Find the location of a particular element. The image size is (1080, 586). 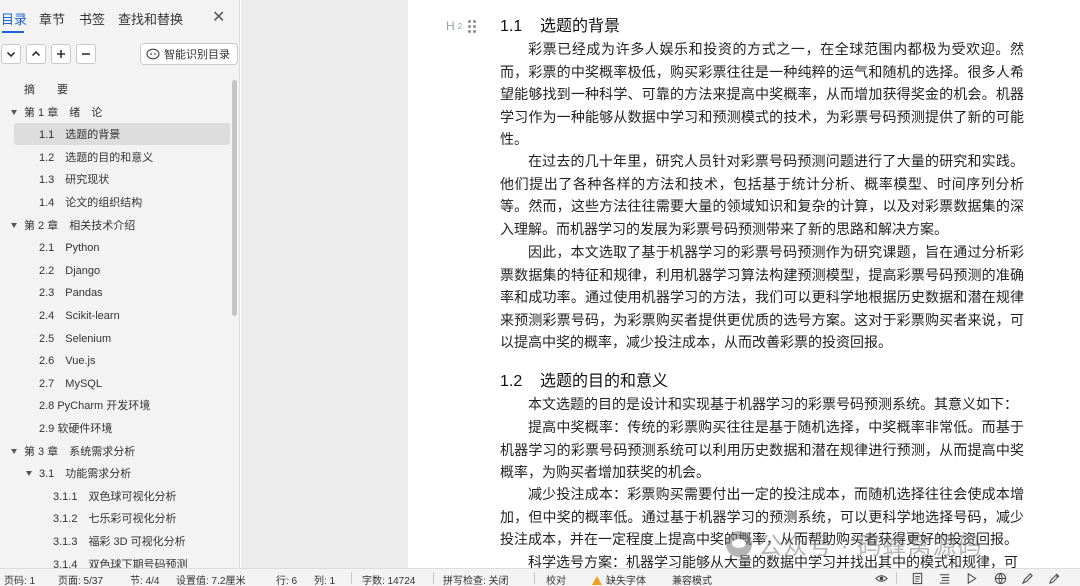

heading-level-marker: H2 is located at coordinates (461, 26).